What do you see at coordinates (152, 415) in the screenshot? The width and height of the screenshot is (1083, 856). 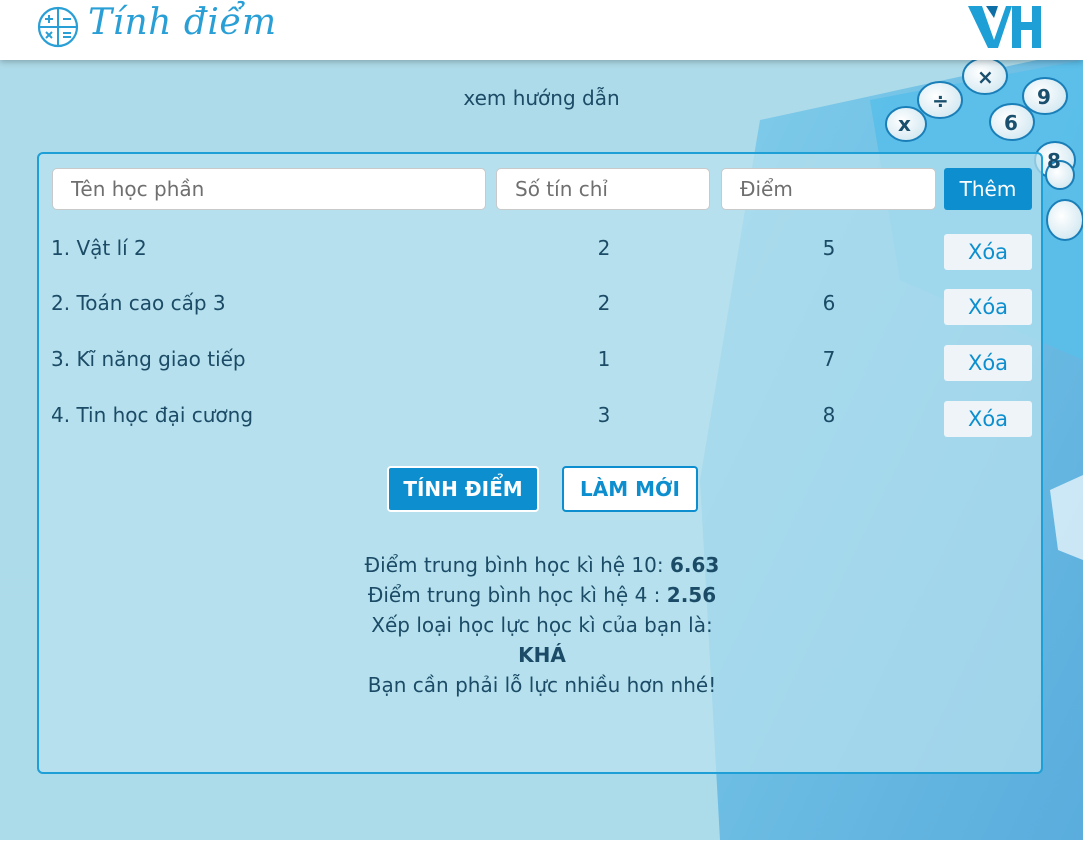 I see `course-name: 4. Tin học đại cương` at bounding box center [152, 415].